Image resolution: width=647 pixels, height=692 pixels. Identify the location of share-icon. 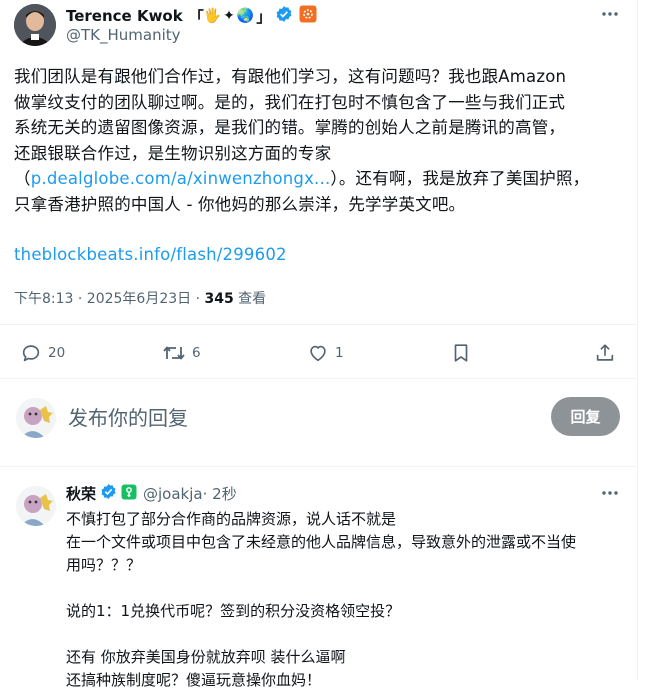
(605, 353).